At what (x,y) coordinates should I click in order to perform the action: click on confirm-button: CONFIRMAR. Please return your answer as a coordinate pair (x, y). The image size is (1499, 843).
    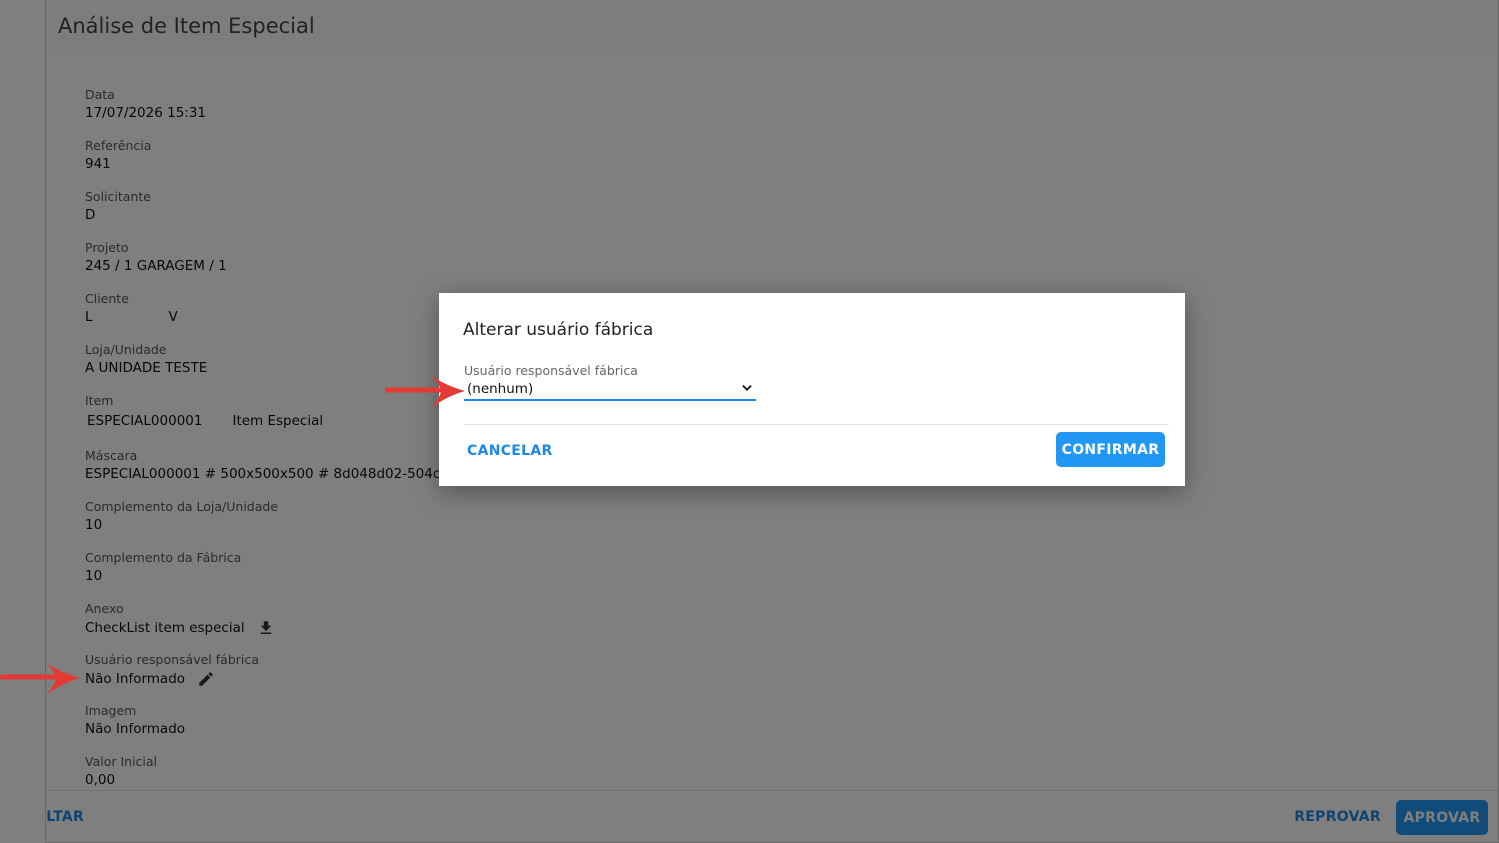
    Looking at the image, I should click on (1110, 449).